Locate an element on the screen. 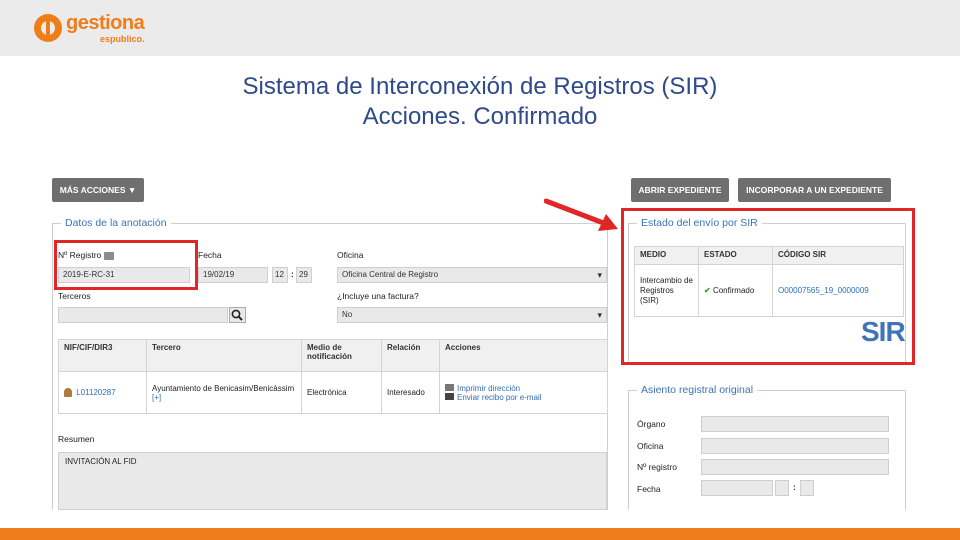 The height and width of the screenshot is (540, 960). more-actions-button: MÁS ACCIONES ▼ is located at coordinates (98, 190).